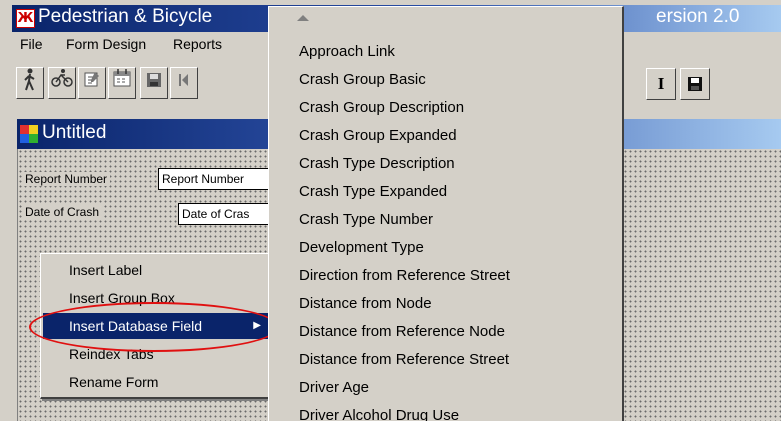 The width and height of the screenshot is (781, 421). What do you see at coordinates (125, 16) in the screenshot?
I see `app-title: Pedestrian & Bicycle` at bounding box center [125, 16].